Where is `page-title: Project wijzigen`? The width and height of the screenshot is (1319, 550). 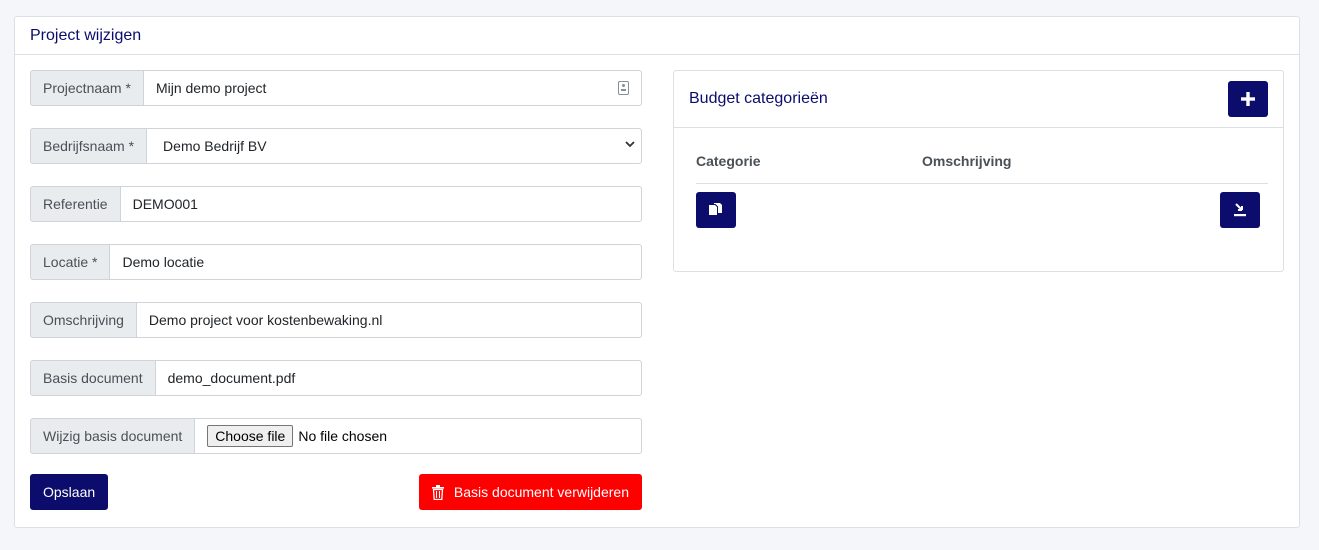
page-title: Project wijzigen is located at coordinates (86, 35).